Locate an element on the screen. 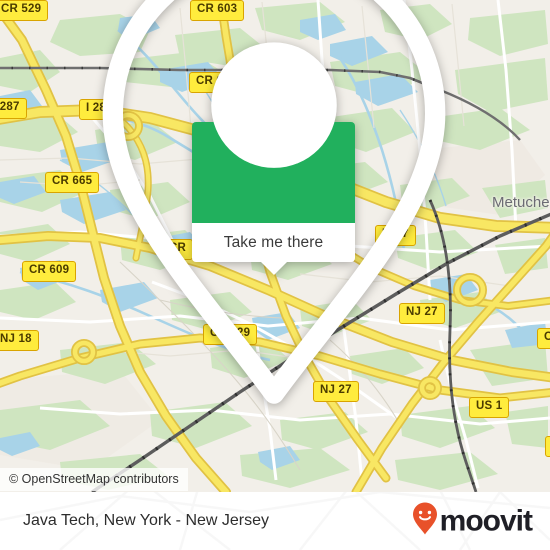 The image size is (550, 550). osm-attribution: © OpenStreetMap contributors is located at coordinates (94, 479).